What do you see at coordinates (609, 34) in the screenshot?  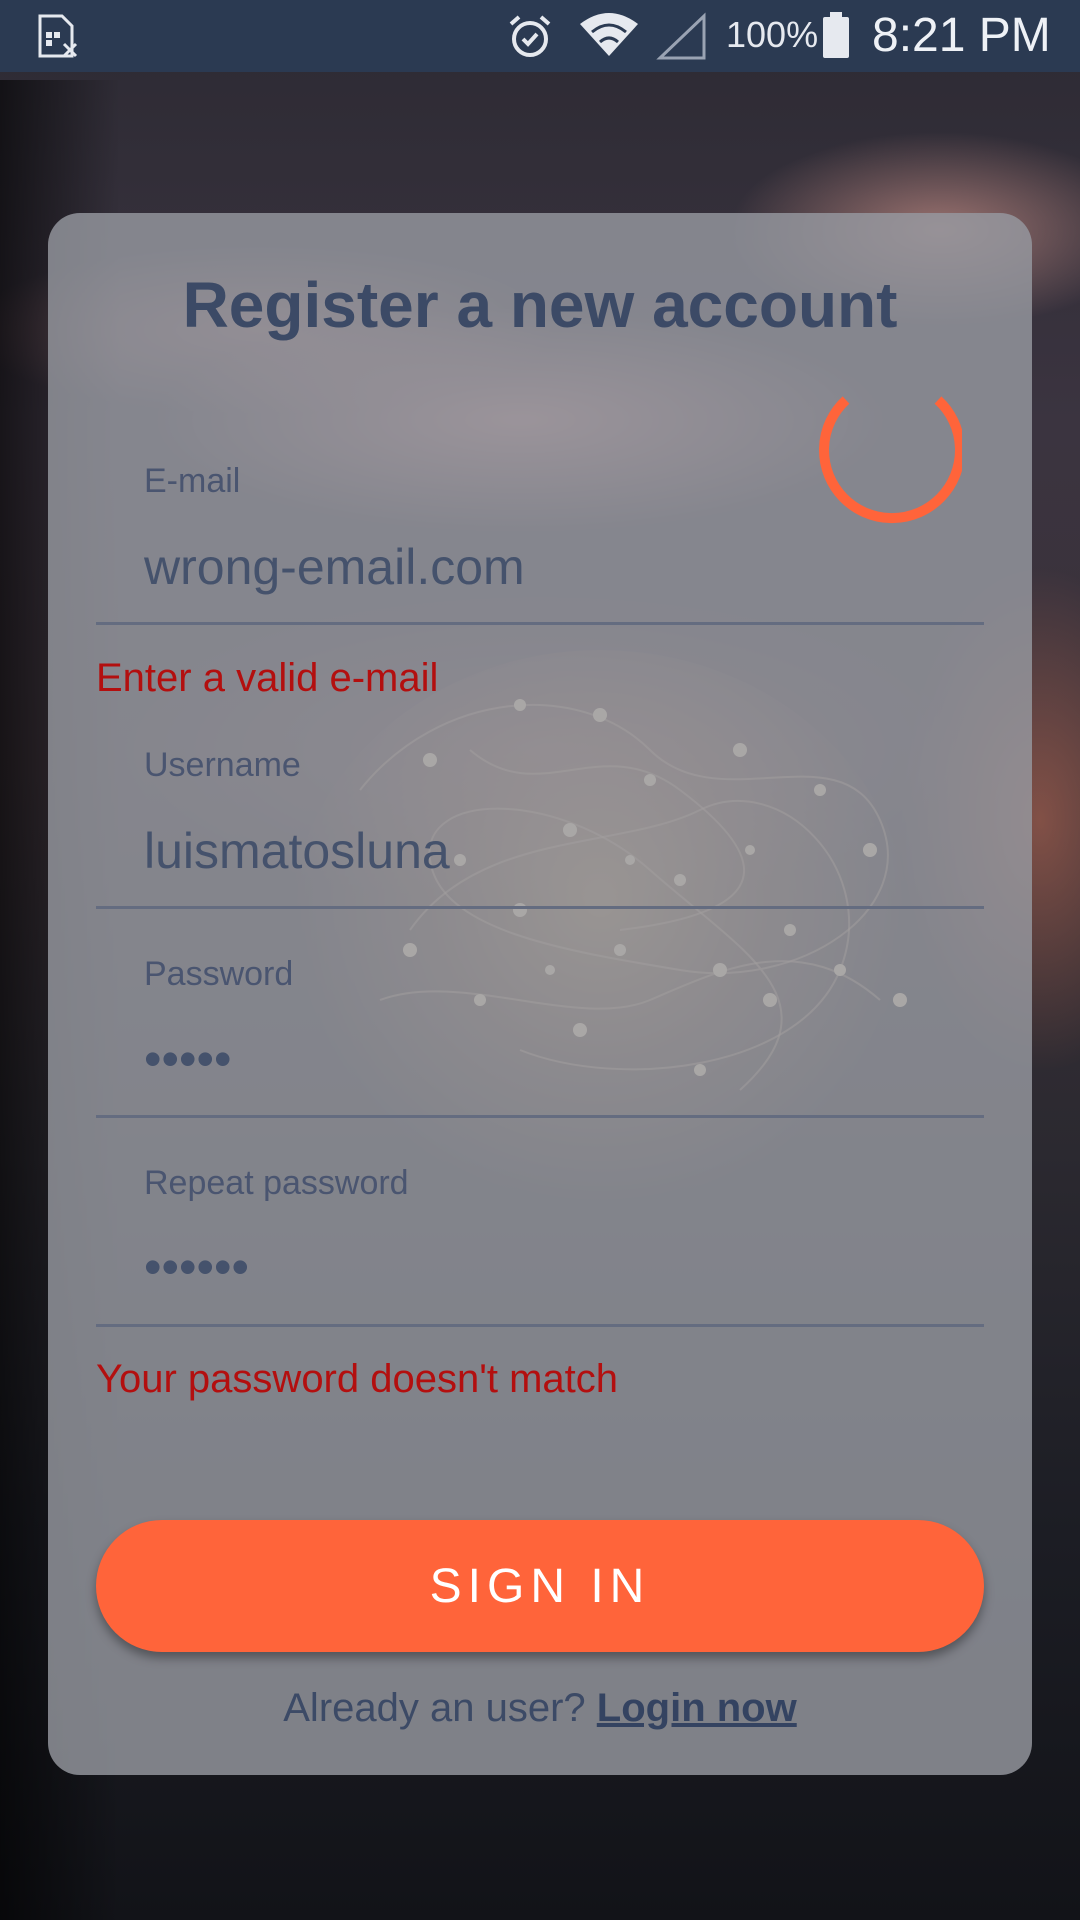 I see `wifi-icon` at bounding box center [609, 34].